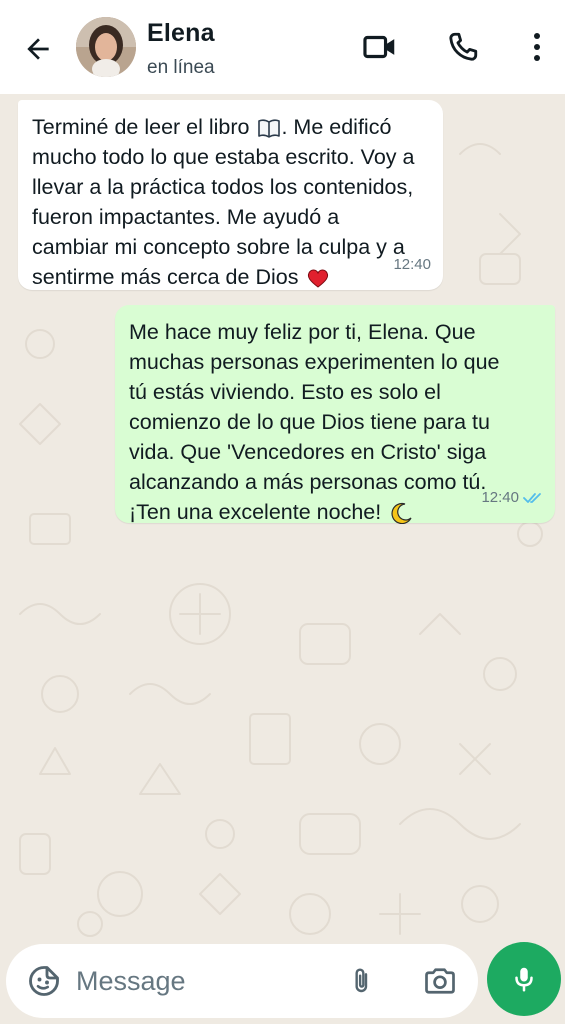 The width and height of the screenshot is (565, 1024). I want to click on mic-button, so click(524, 979).